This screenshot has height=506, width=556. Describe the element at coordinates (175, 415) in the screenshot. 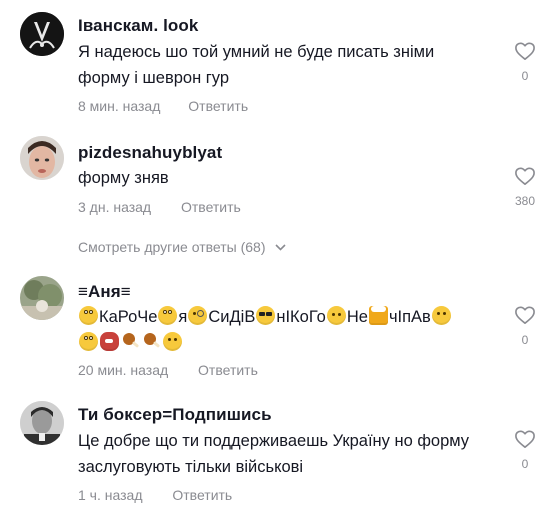

I see `comment-username: Ти боксер=Подпишись` at that location.